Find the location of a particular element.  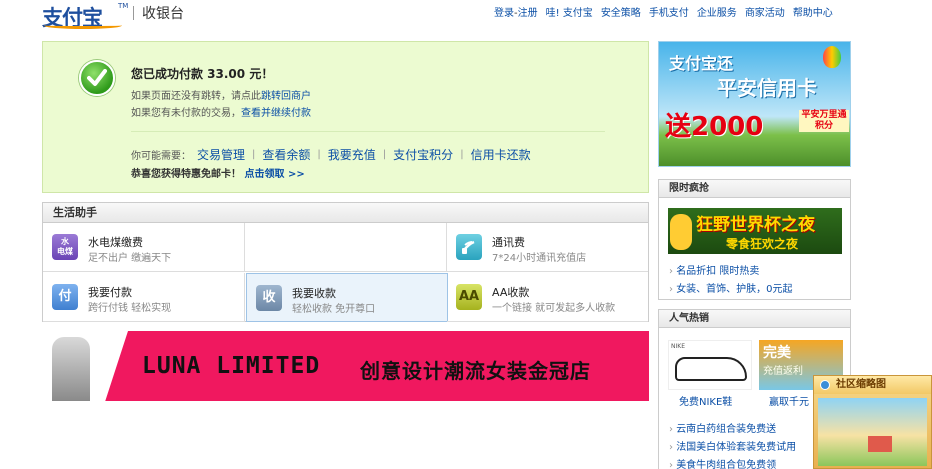

alipay-logo: 支付宝 TM is located at coordinates (85, 16).